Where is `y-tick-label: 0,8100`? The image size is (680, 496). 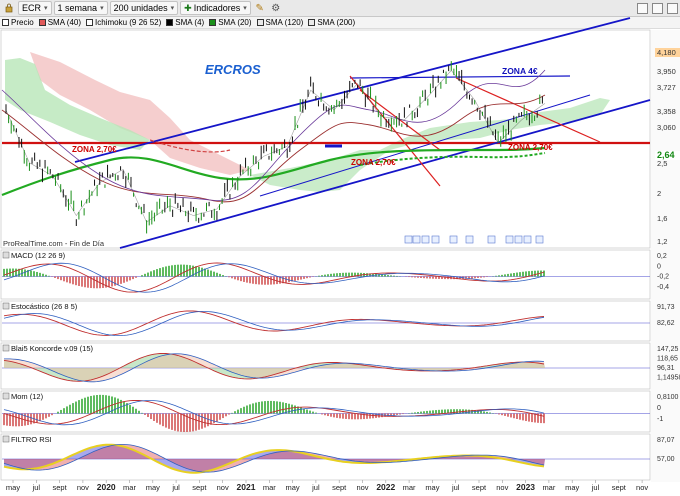 y-tick-label: 0,8100 is located at coordinates (668, 397).